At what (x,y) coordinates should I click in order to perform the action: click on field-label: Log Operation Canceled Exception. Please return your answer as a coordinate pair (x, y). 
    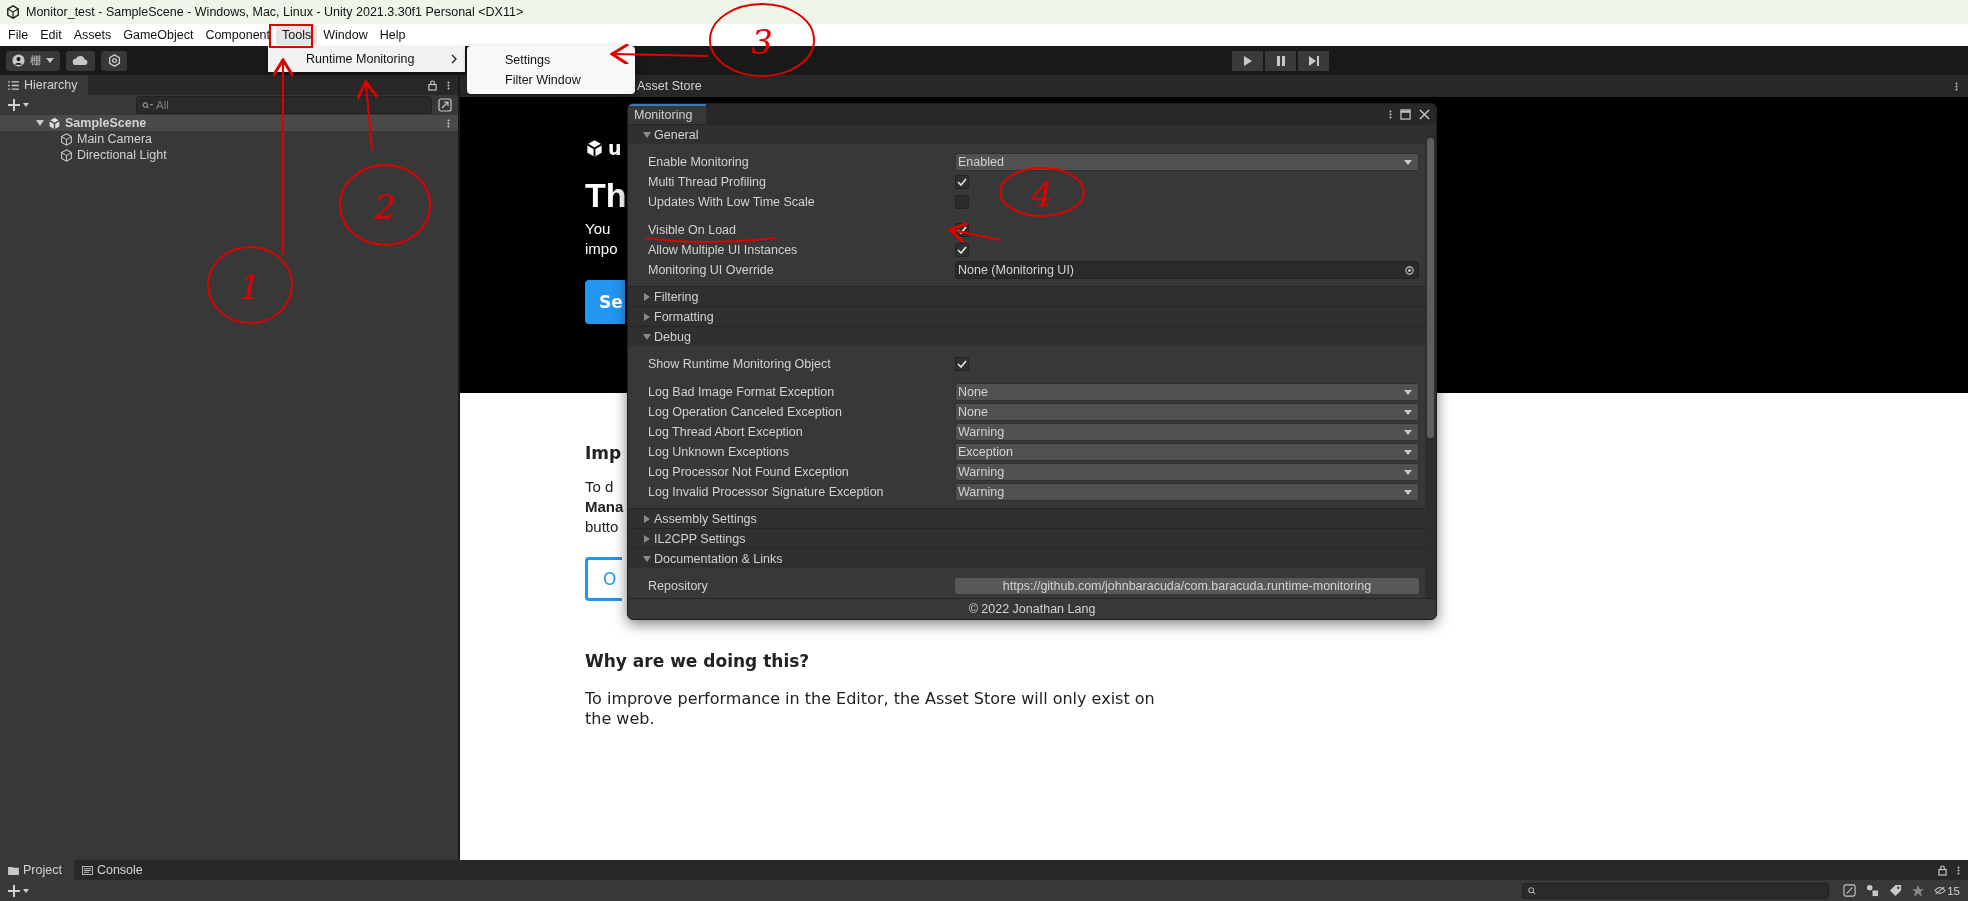
    Looking at the image, I should click on (745, 412).